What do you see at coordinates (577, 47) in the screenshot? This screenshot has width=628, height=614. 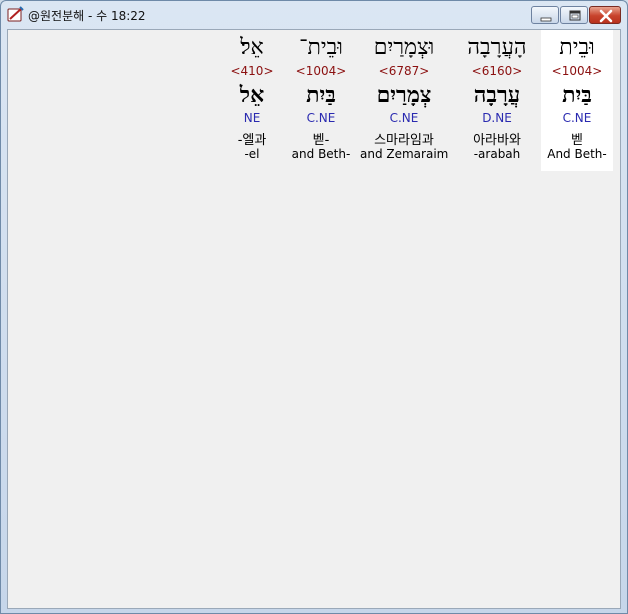 I see `hebrew-word: וּבֵית` at bounding box center [577, 47].